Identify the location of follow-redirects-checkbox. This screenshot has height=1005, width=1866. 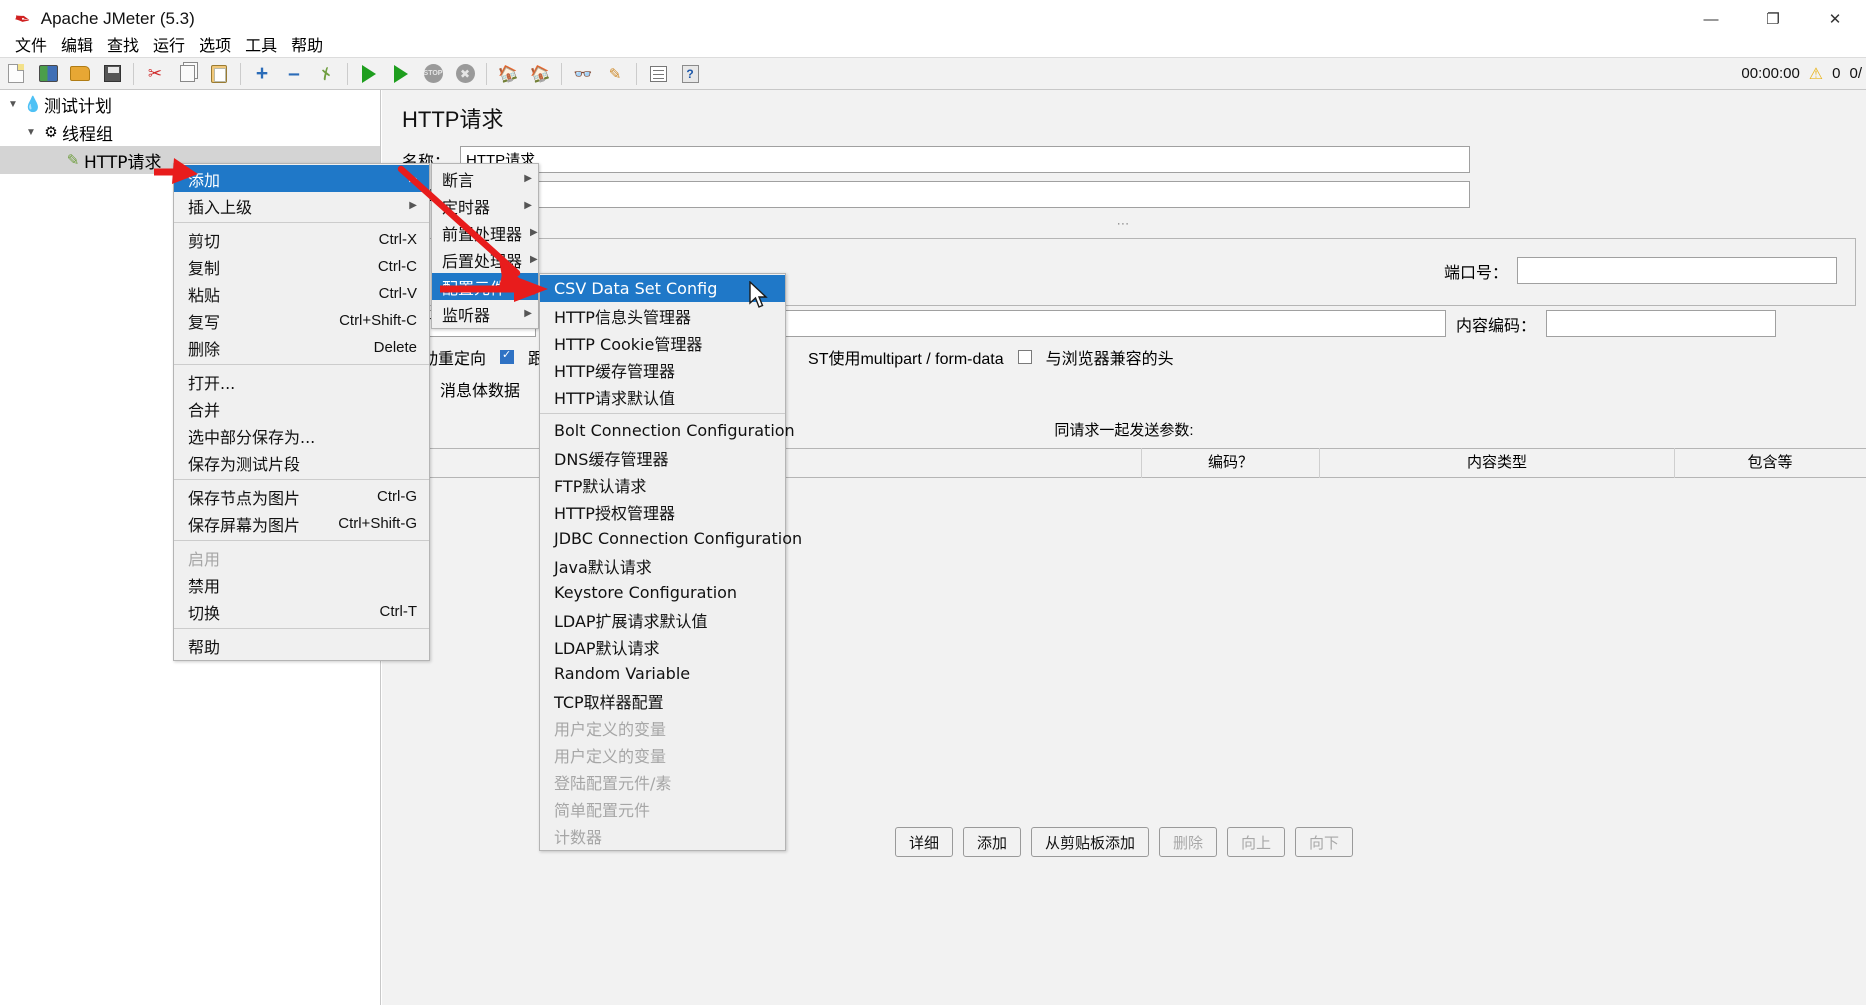
(507, 356).